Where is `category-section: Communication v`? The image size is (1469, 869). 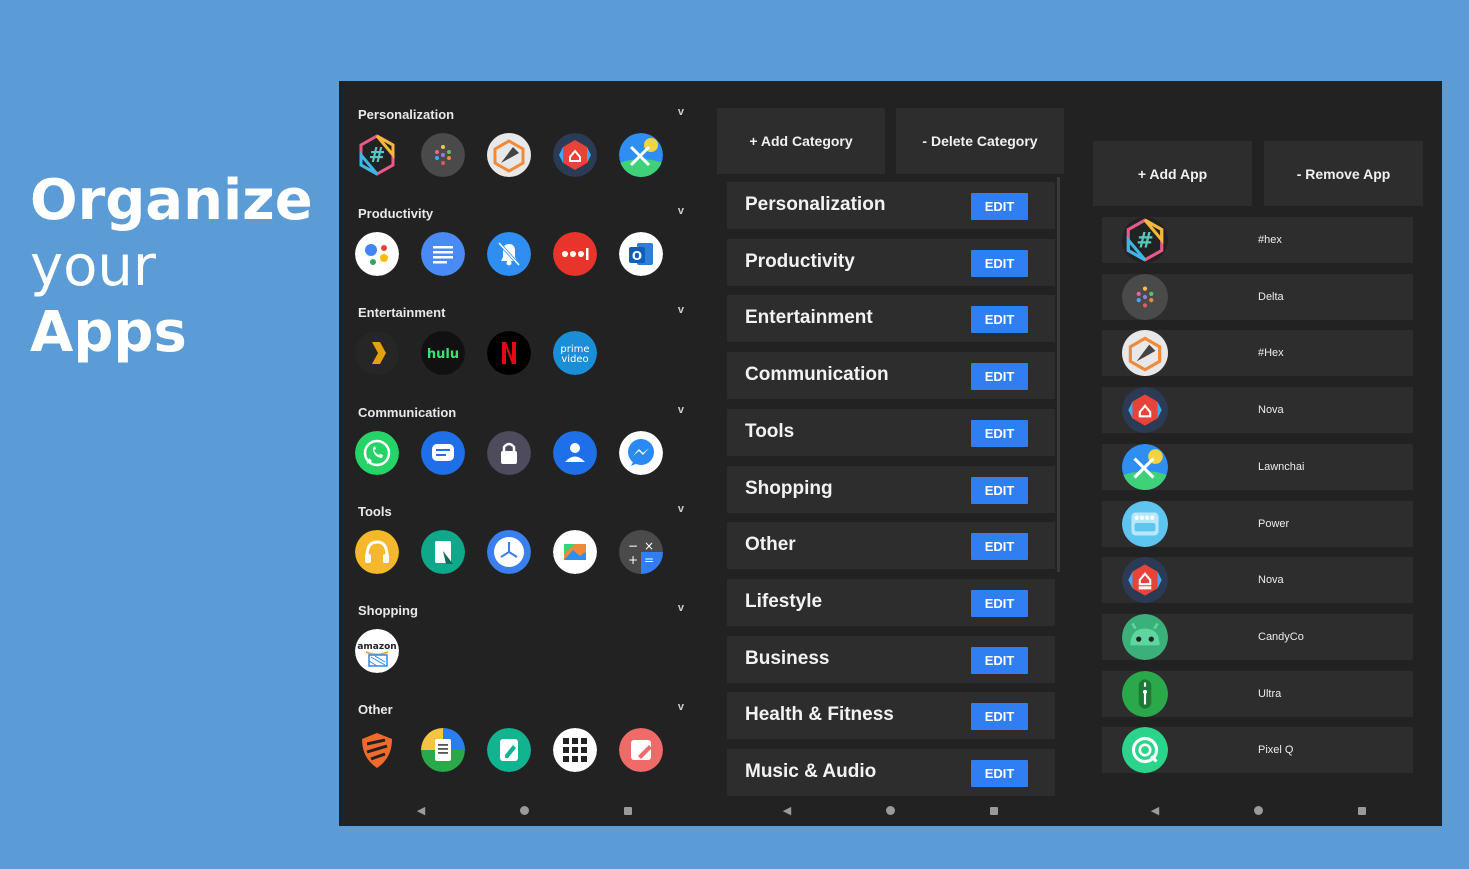
category-section: Communication v is located at coordinates (522, 435).